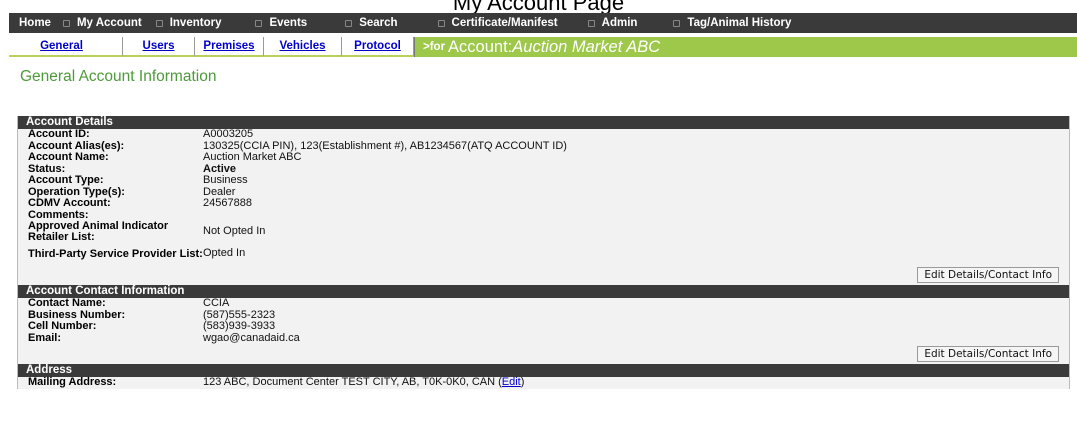 This screenshot has height=425, width=1077. I want to click on contact-row: Business Number: (587)555-2323, so click(543, 315).